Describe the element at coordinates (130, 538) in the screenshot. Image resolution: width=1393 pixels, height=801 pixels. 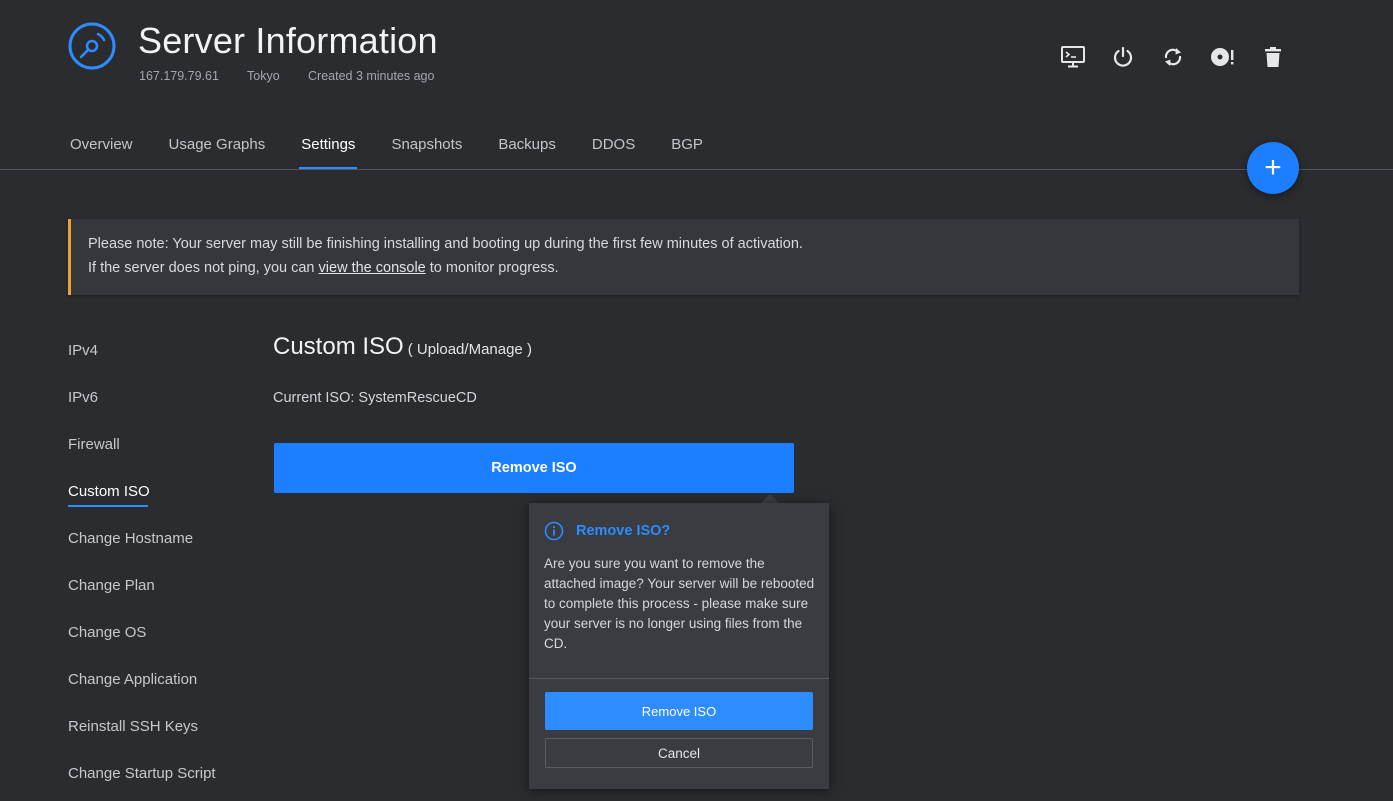
I see `sidebar-item-change-hostname: Change Hostname` at that location.